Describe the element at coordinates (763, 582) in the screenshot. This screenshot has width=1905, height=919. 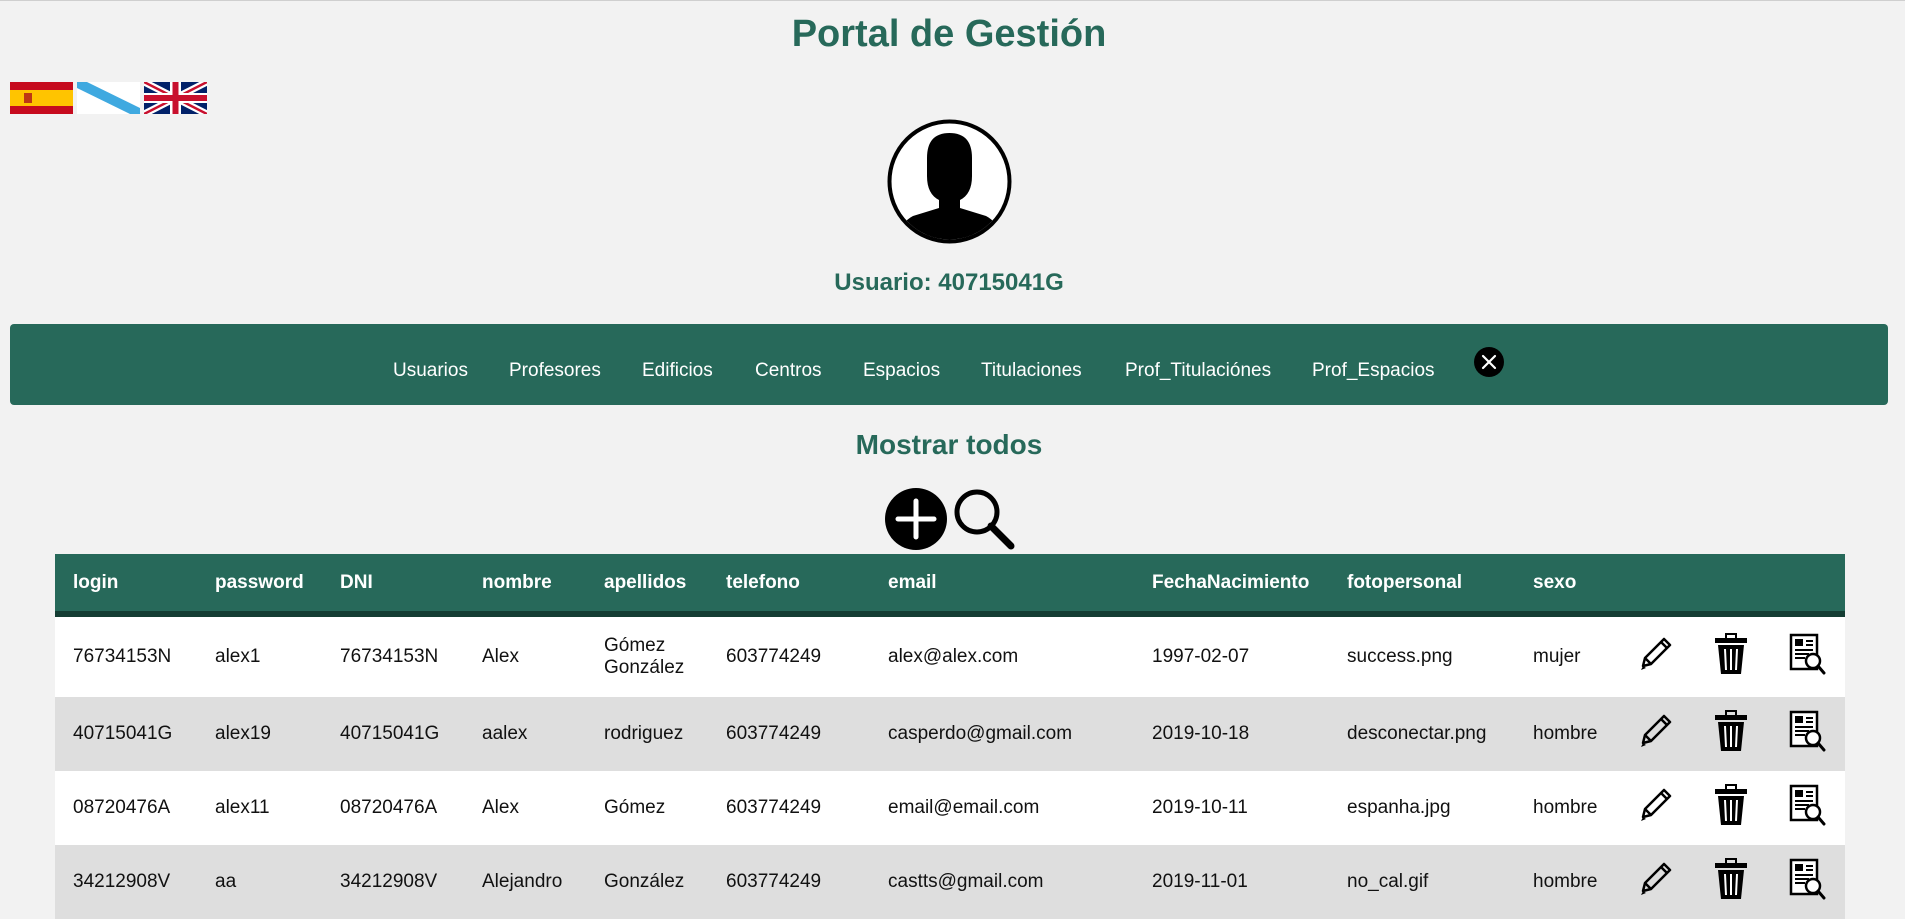
I see `column-header-telefono: telefono` at that location.